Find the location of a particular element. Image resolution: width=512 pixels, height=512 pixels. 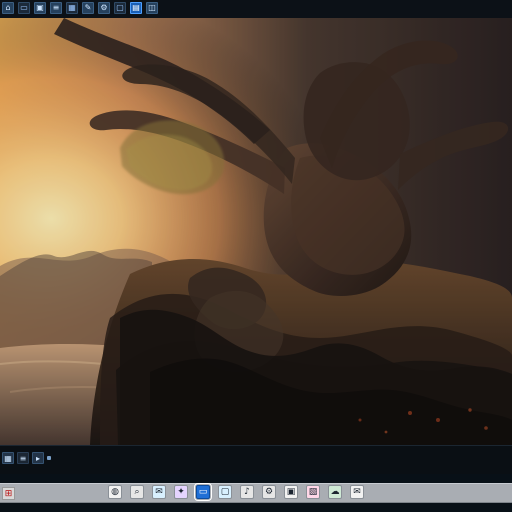

taskbar: ⊞ ◍ ⌕ ✉ ✦ ▭ ▢ ♪ ⚙ ▣ ▧ ☁ ✉ is located at coordinates (256, 493).